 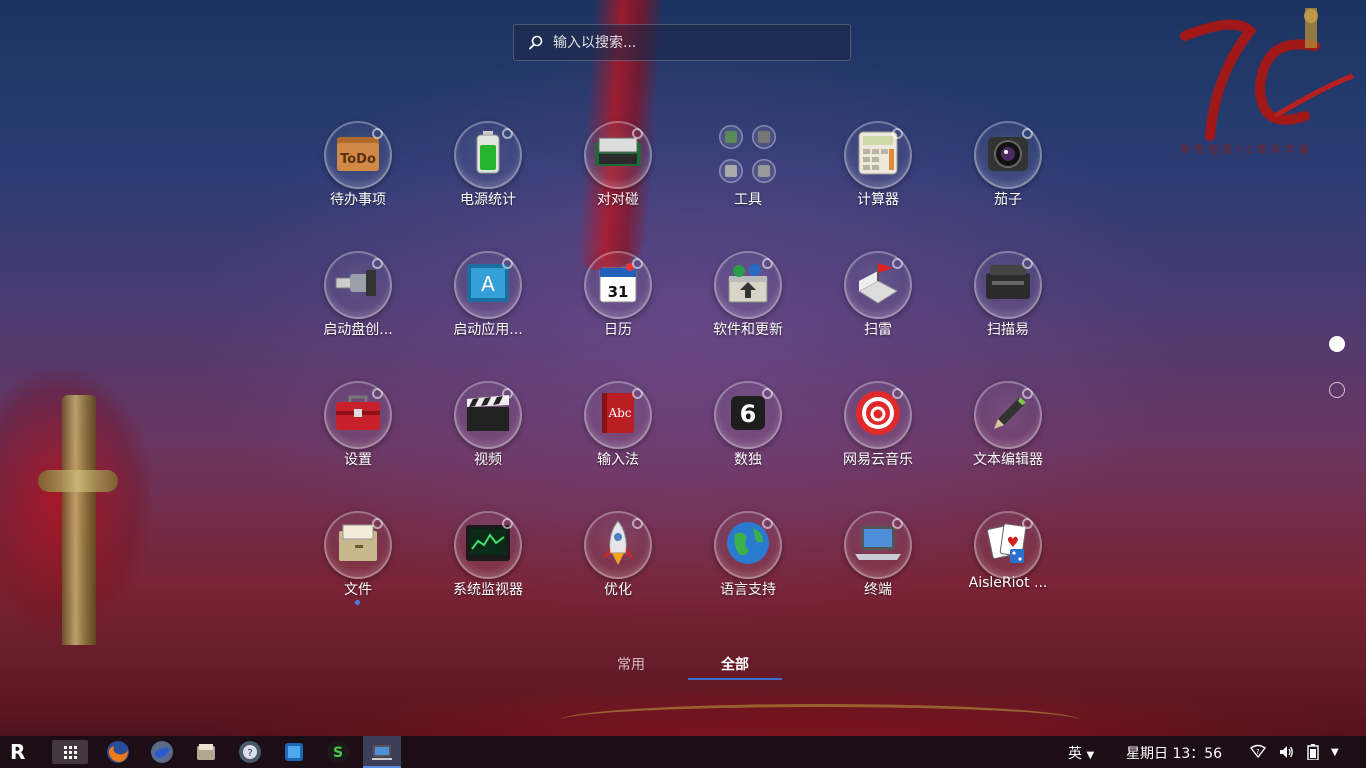 What do you see at coordinates (748, 285) in the screenshot?
I see `software-update-icon` at bounding box center [748, 285].